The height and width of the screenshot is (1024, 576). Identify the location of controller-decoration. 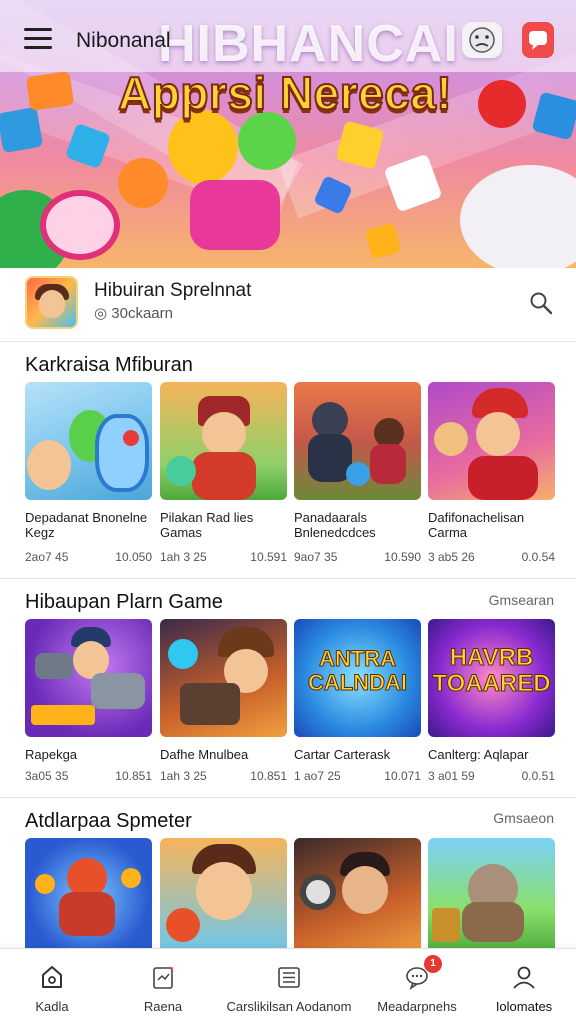
(518, 216).